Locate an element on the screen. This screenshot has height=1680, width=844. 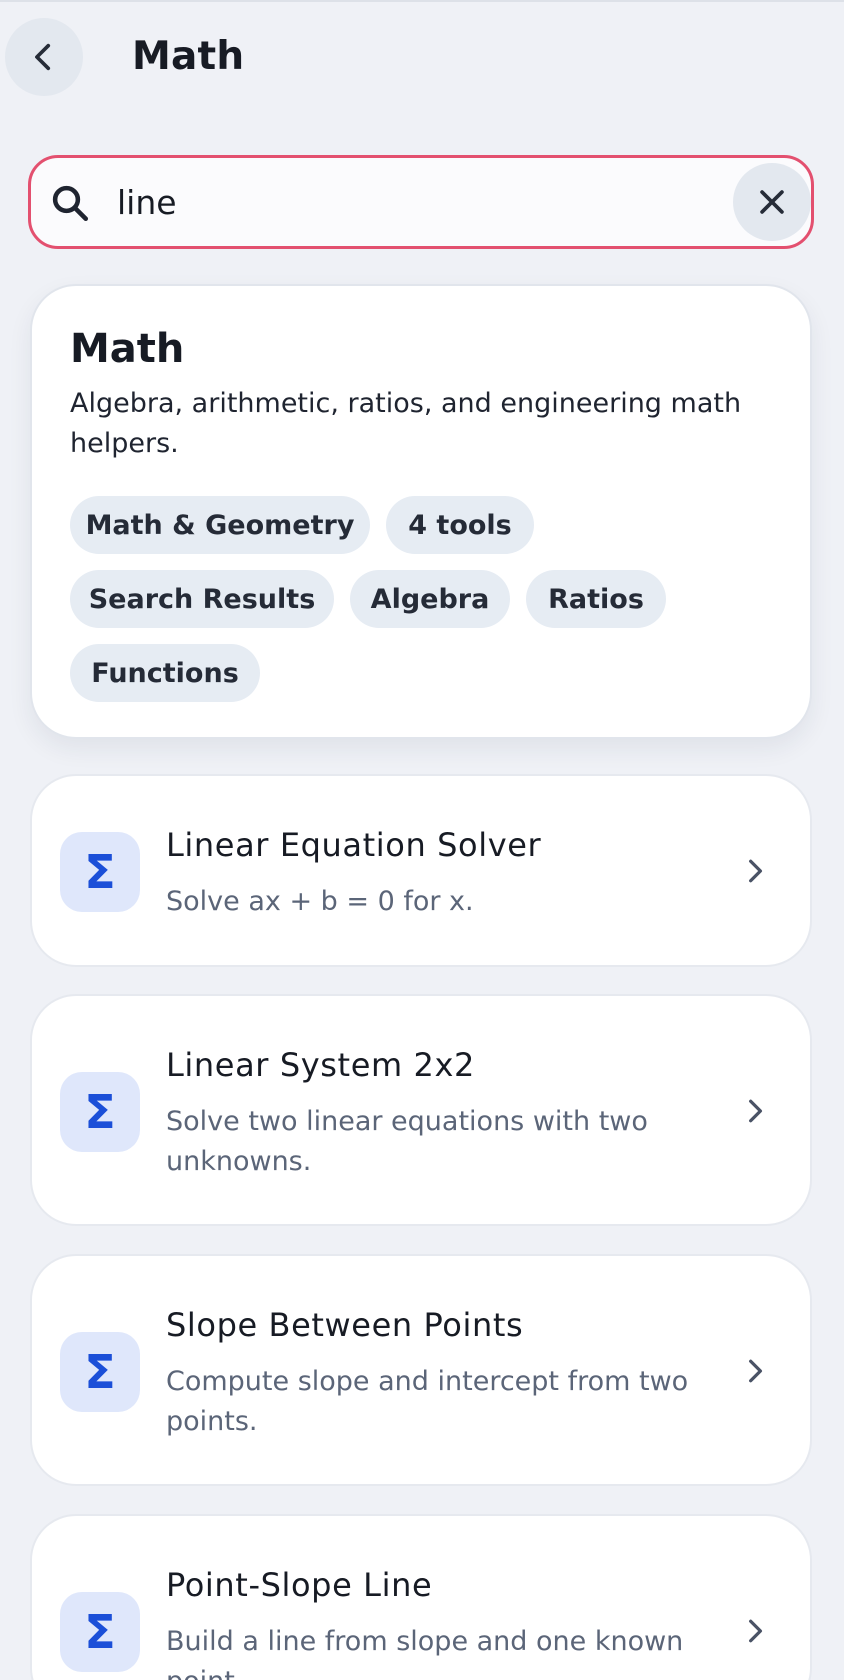
page-title: Math is located at coordinates (188, 56).